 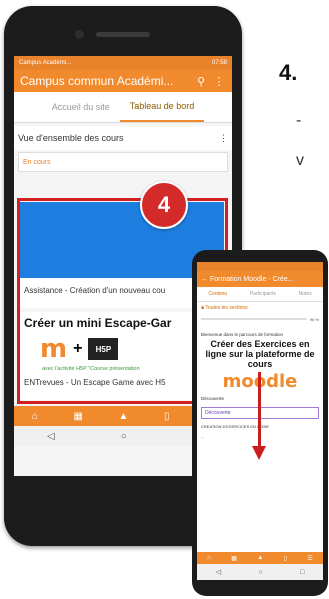 I want to click on side-text-2: v, so click(x=300, y=160).